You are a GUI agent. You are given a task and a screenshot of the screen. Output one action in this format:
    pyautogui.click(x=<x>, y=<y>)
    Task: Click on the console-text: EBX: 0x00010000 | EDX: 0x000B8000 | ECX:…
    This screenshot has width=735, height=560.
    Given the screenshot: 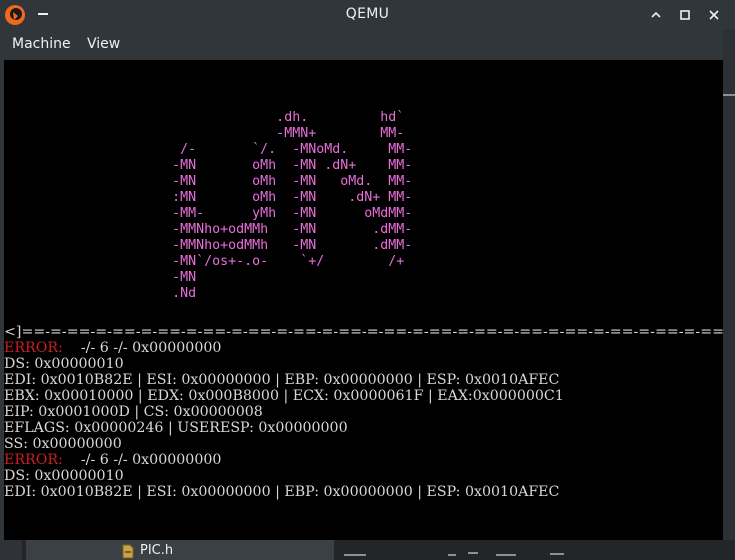 What is the action you would take?
    pyautogui.click(x=284, y=396)
    